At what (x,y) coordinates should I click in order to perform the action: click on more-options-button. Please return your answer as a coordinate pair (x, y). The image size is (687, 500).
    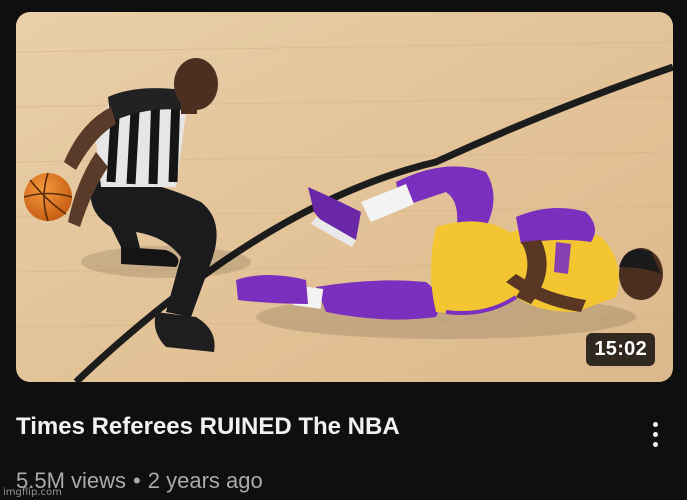
    Looking at the image, I should click on (655, 434).